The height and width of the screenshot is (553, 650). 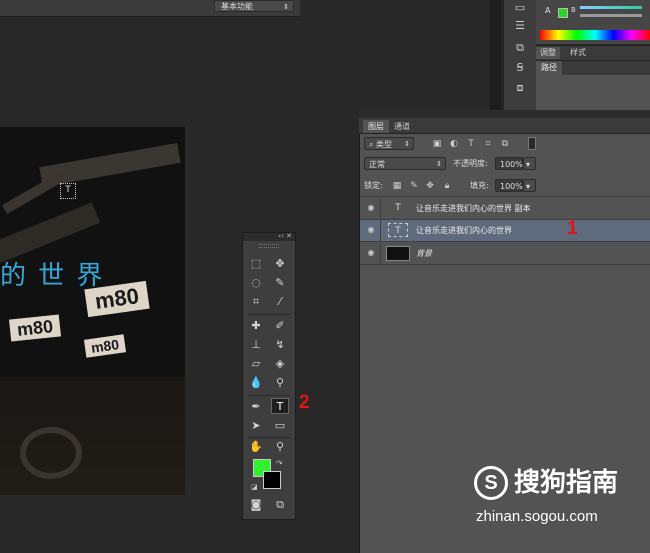 What do you see at coordinates (256, 407) in the screenshot?
I see `pen-tool-icon: ✒` at bounding box center [256, 407].